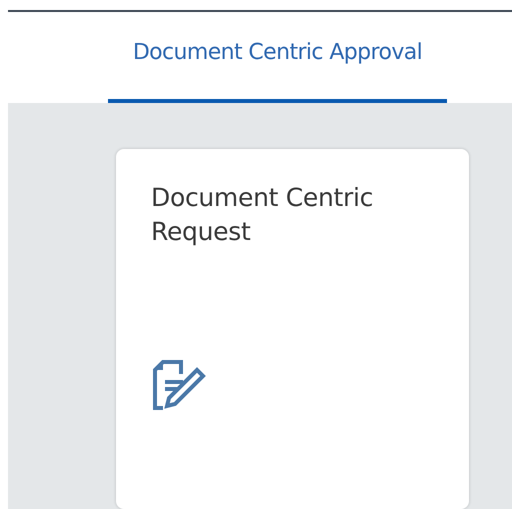 The height and width of the screenshot is (509, 512). What do you see at coordinates (262, 215) in the screenshot?
I see `tile-title: Document Centric Request` at bounding box center [262, 215].